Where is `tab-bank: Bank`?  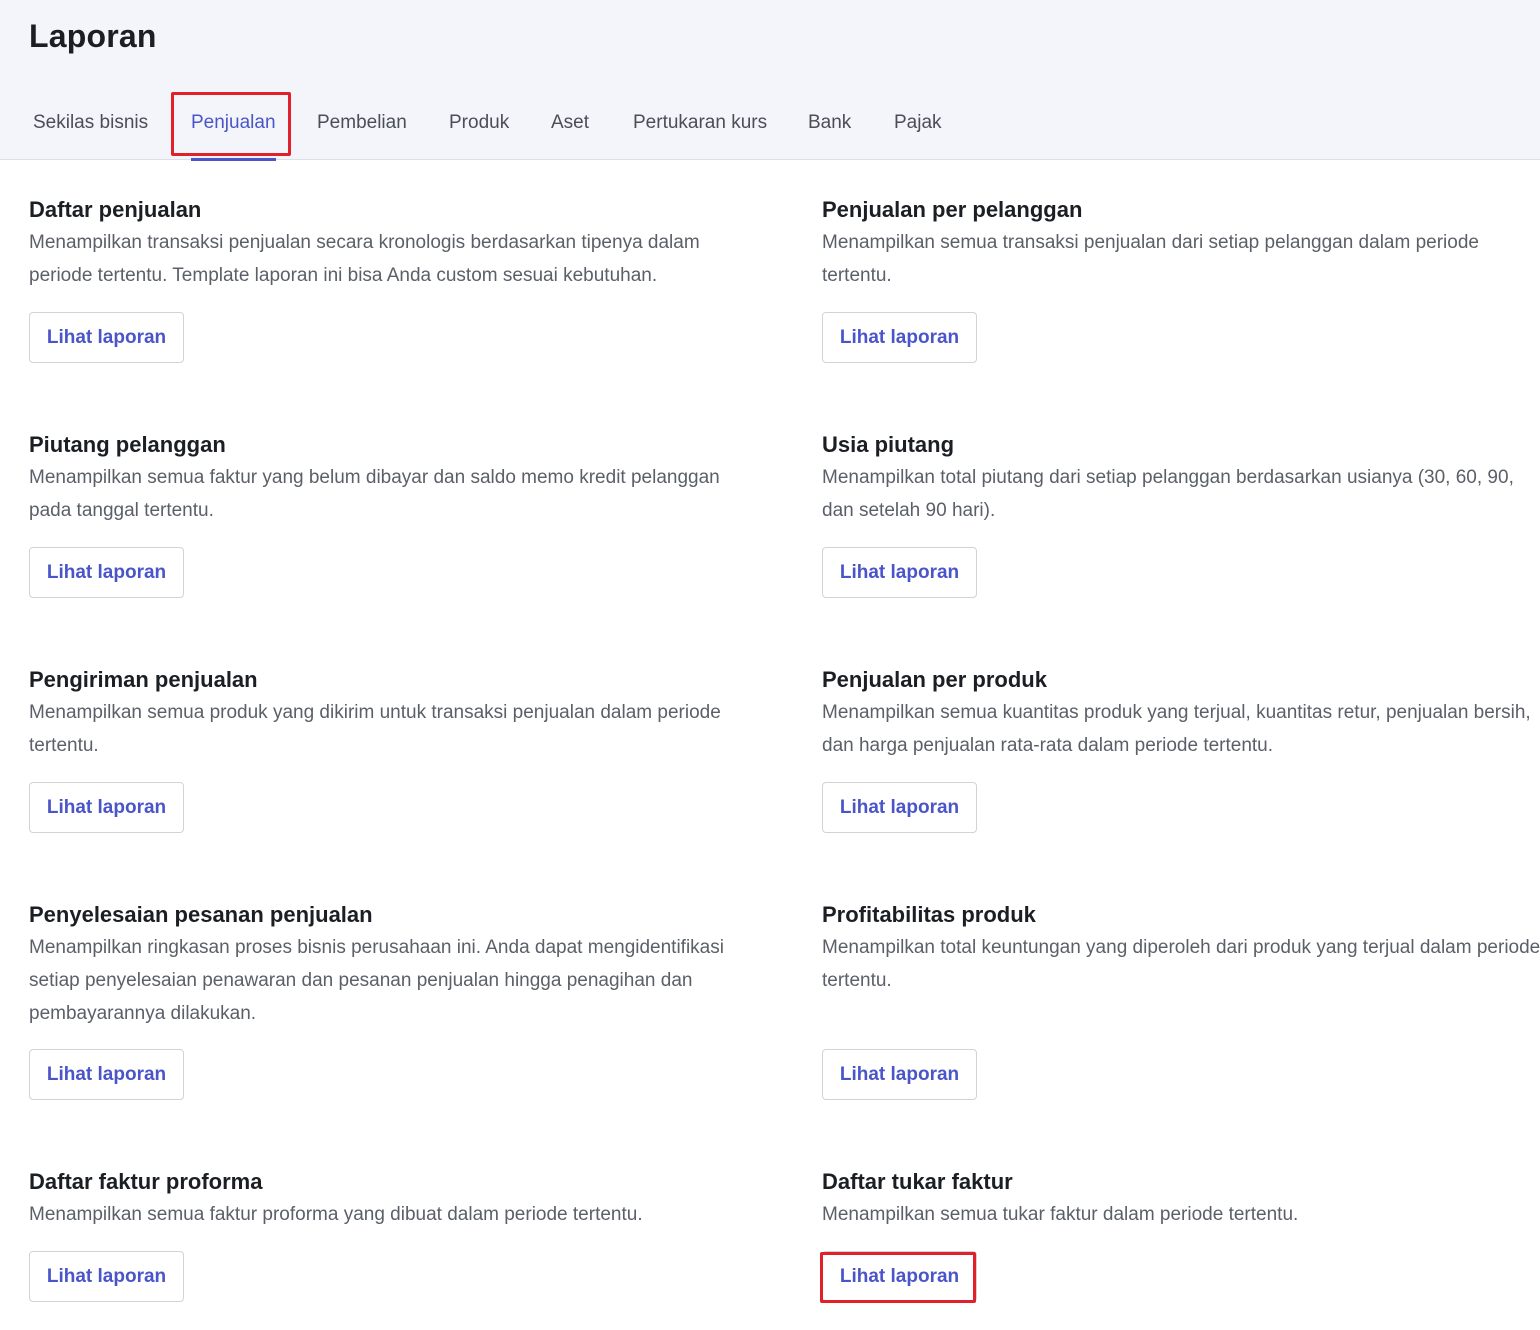 tab-bank: Bank is located at coordinates (829, 126).